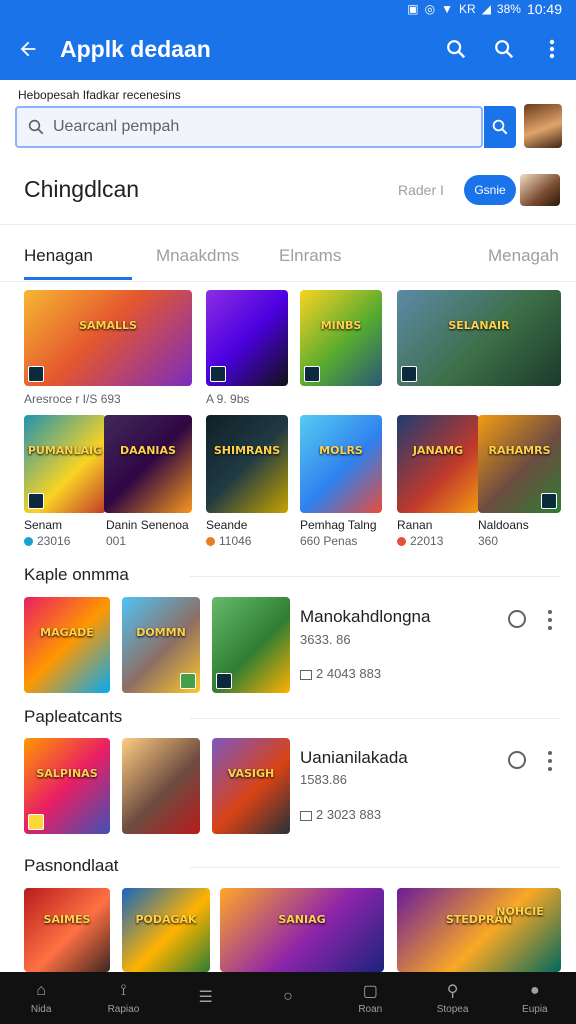 Image resolution: width=576 pixels, height=1024 pixels. I want to click on game-tile: SALPINAS, so click(67, 786).